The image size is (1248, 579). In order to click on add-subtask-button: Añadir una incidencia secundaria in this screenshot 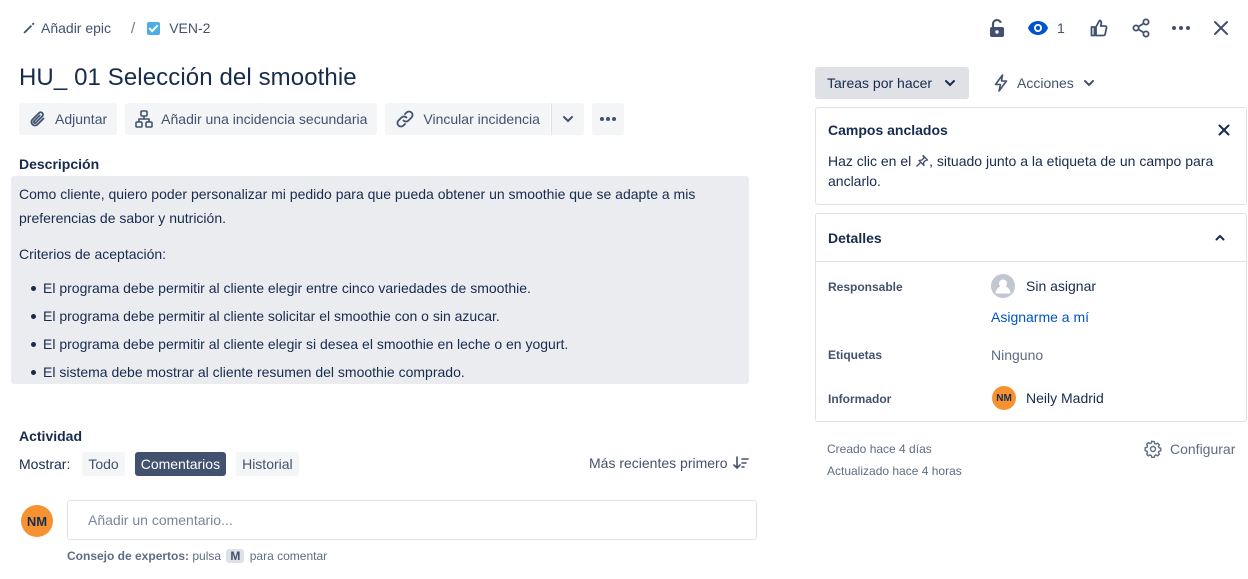, I will do `click(251, 119)`.